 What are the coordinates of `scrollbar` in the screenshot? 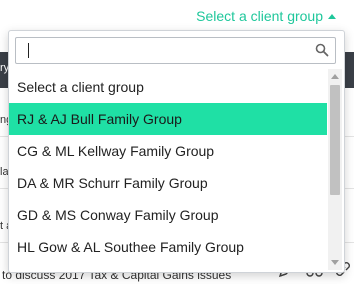 It's located at (335, 169).